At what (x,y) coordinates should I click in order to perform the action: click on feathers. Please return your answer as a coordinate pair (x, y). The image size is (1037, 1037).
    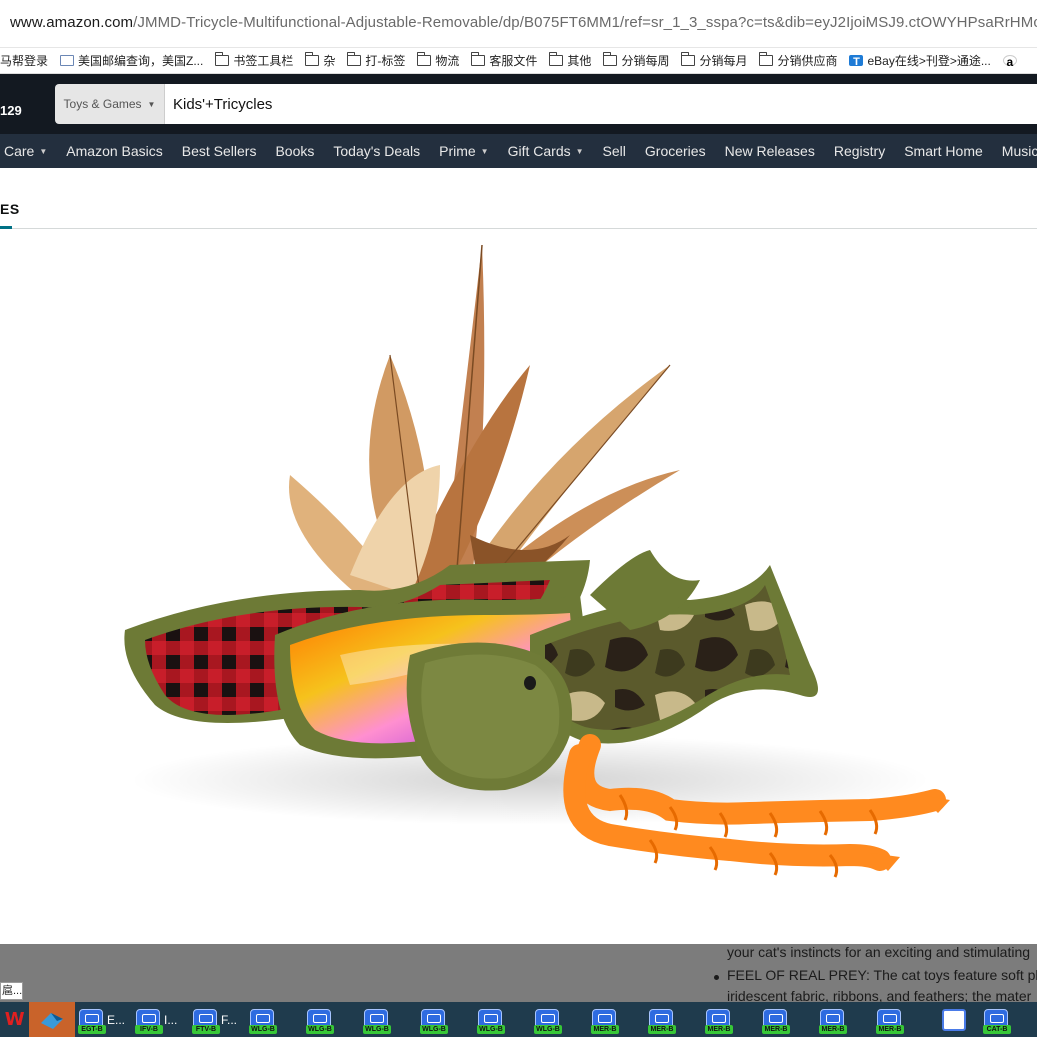
    Looking at the image, I should click on (484, 427).